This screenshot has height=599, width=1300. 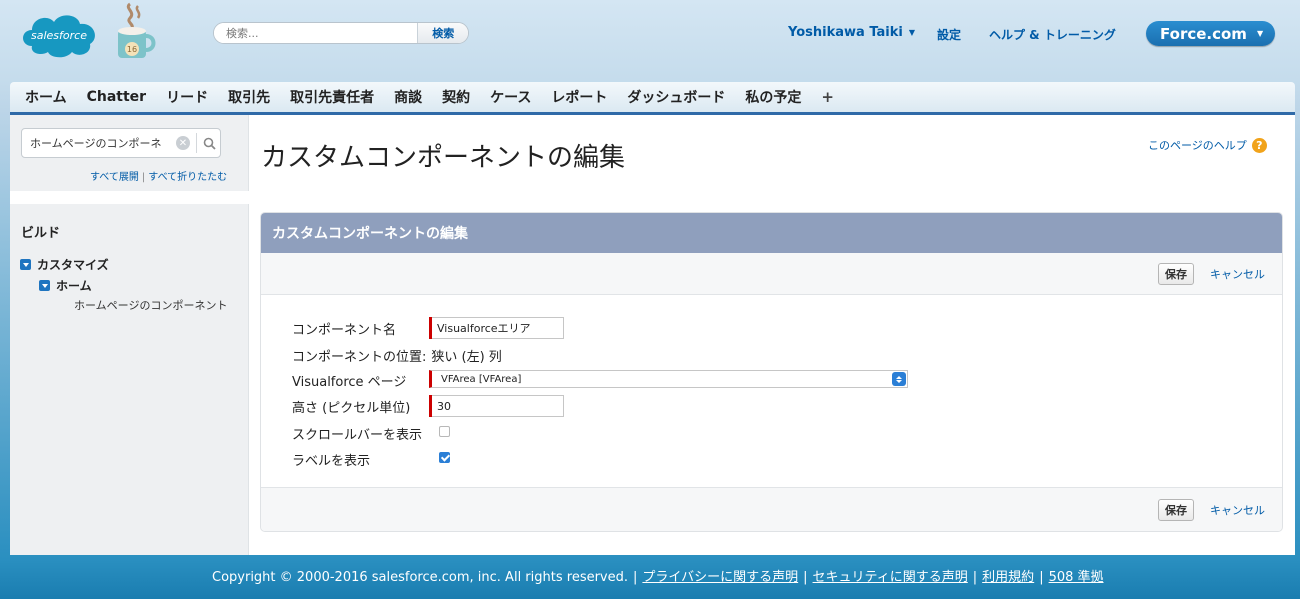 I want to click on security-link: セキュリティに関する声明, so click(x=890, y=577).